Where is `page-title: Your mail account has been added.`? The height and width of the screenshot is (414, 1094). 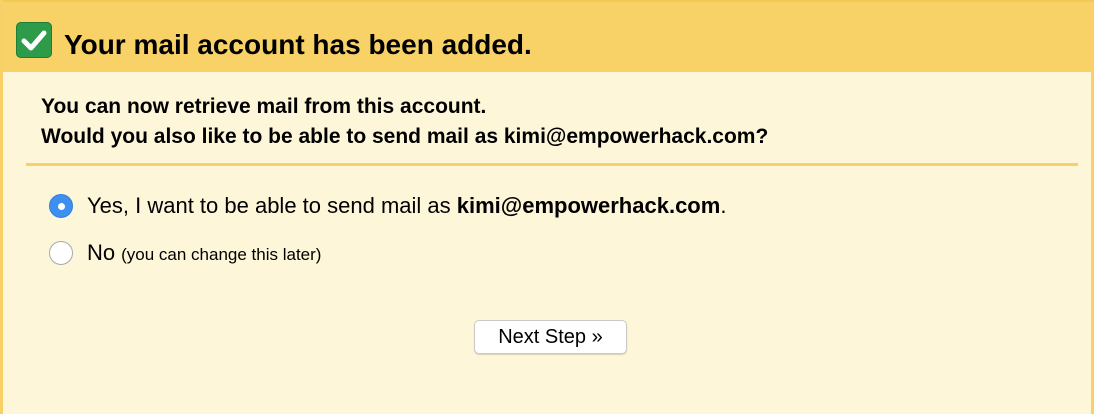
page-title: Your mail account has been added. is located at coordinates (298, 44).